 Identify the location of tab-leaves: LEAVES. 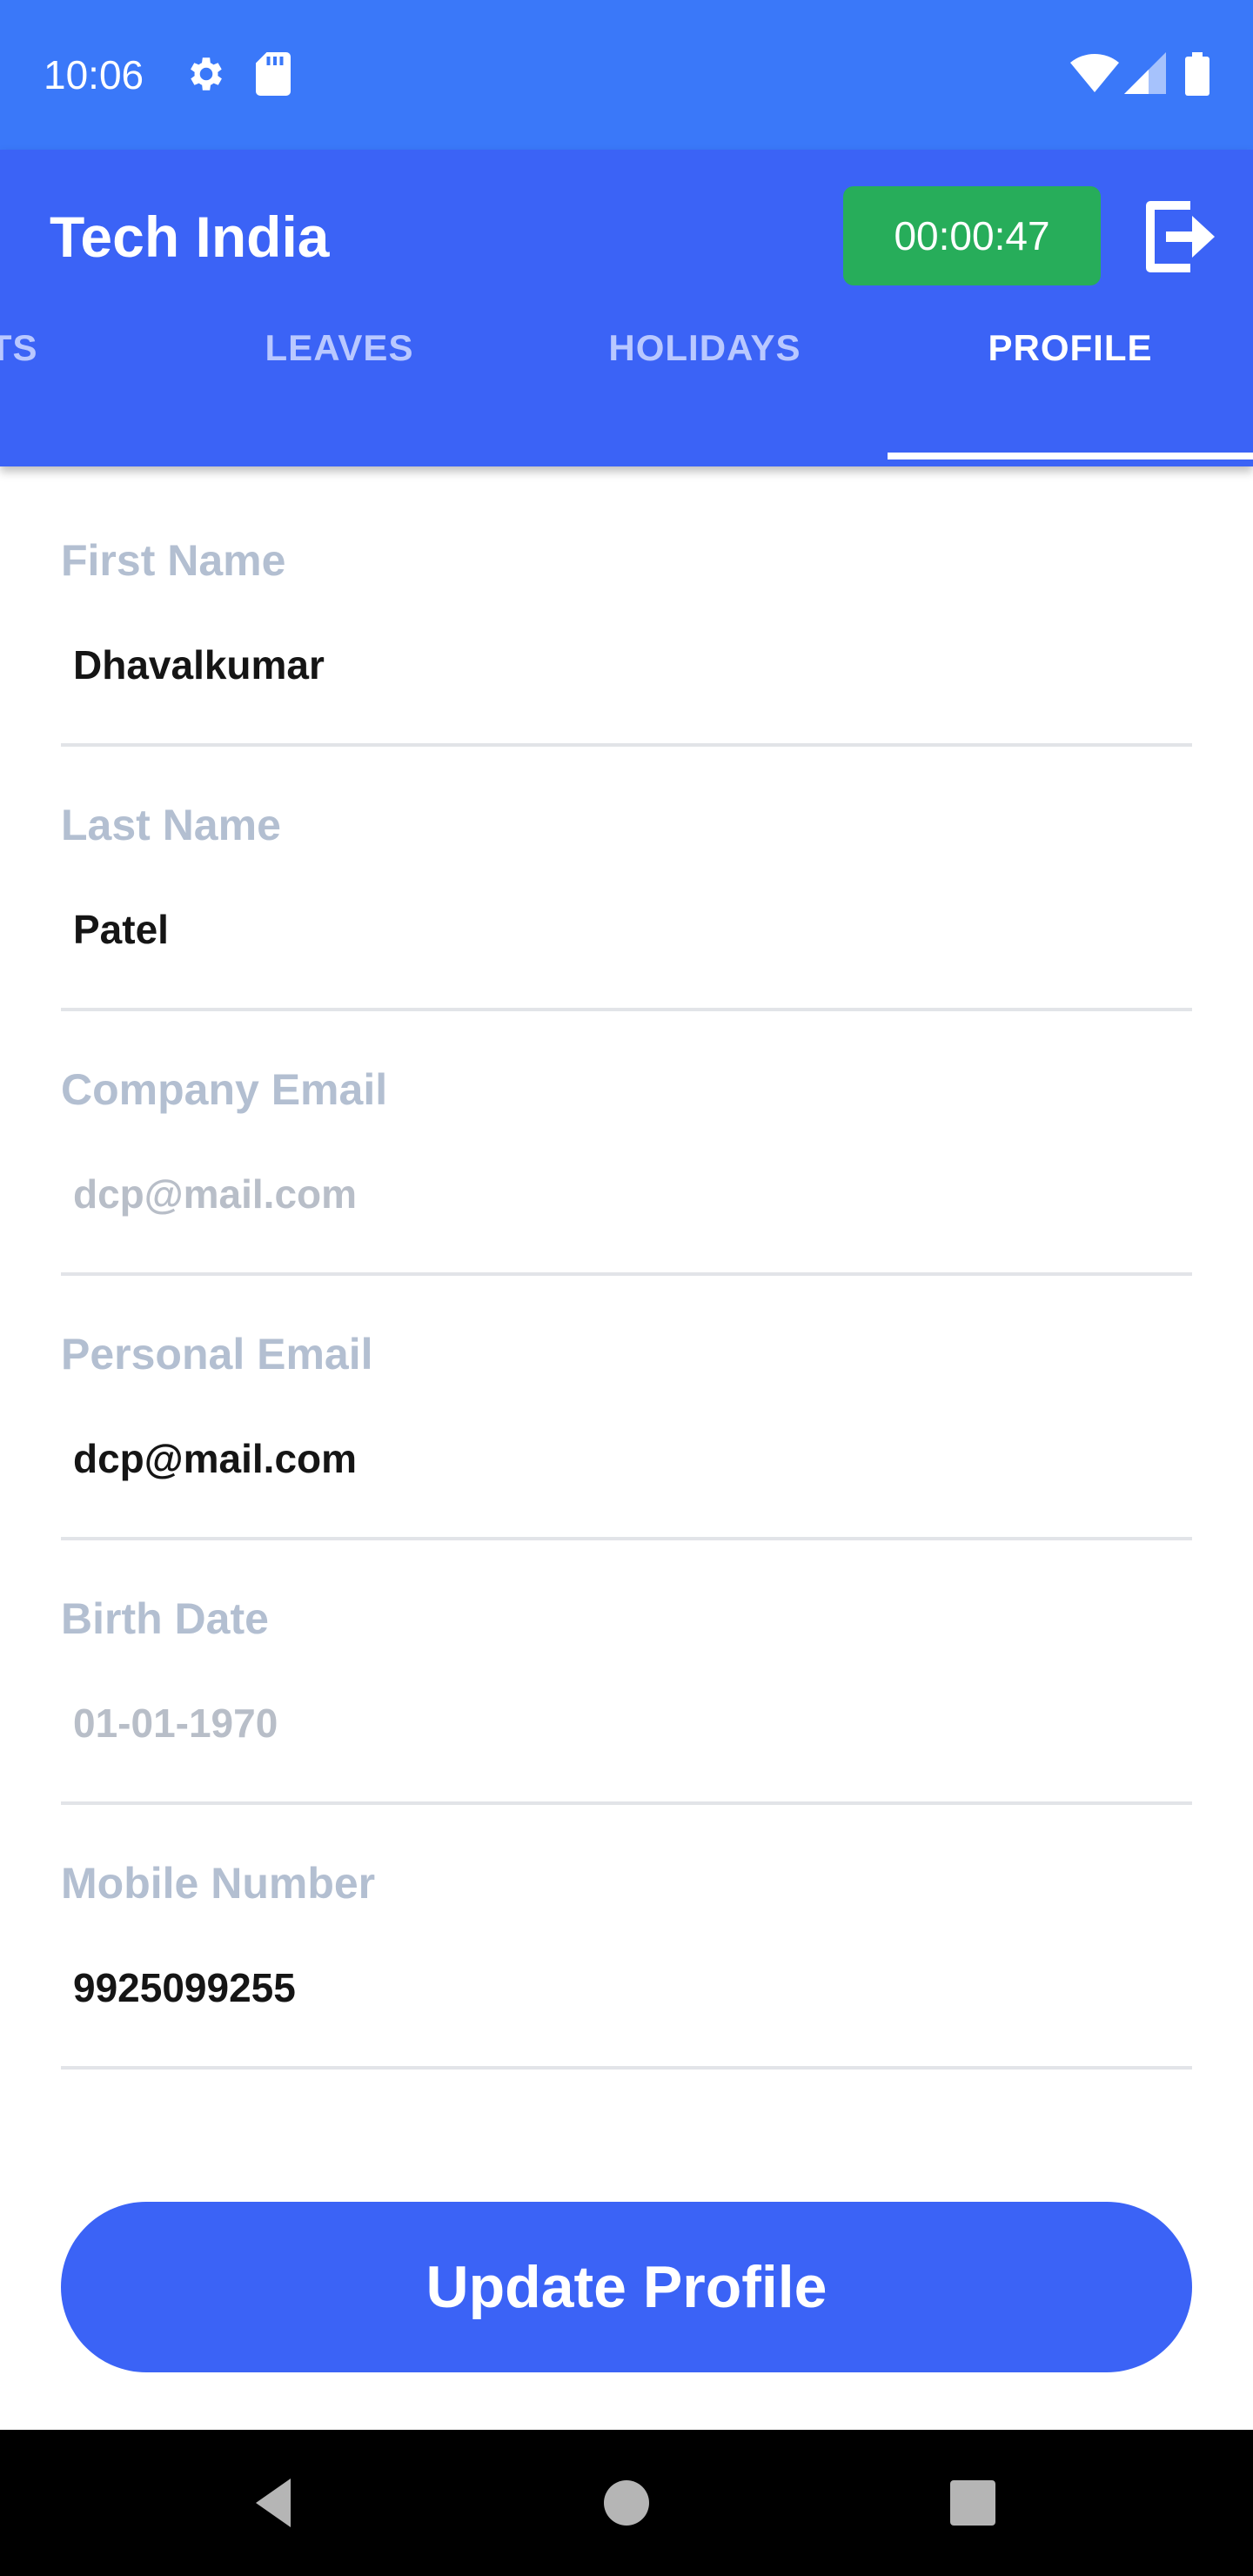
(339, 389).